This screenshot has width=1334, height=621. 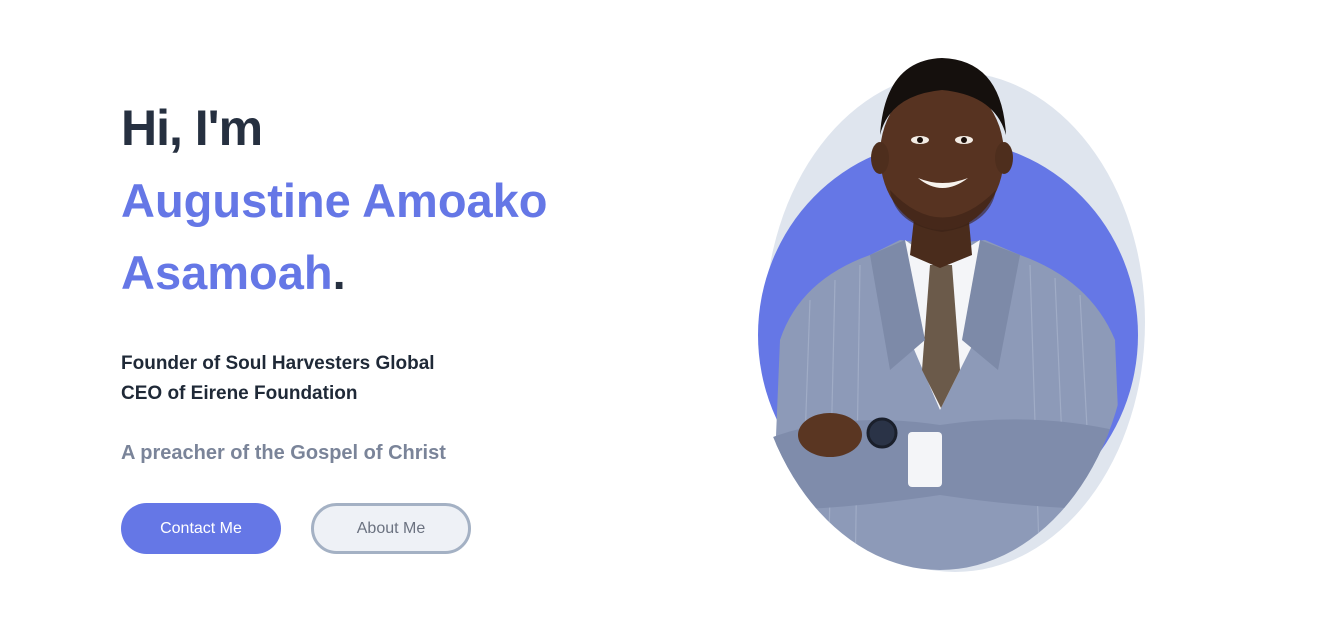 I want to click on name-line-2: Asamoah, so click(x=227, y=272).